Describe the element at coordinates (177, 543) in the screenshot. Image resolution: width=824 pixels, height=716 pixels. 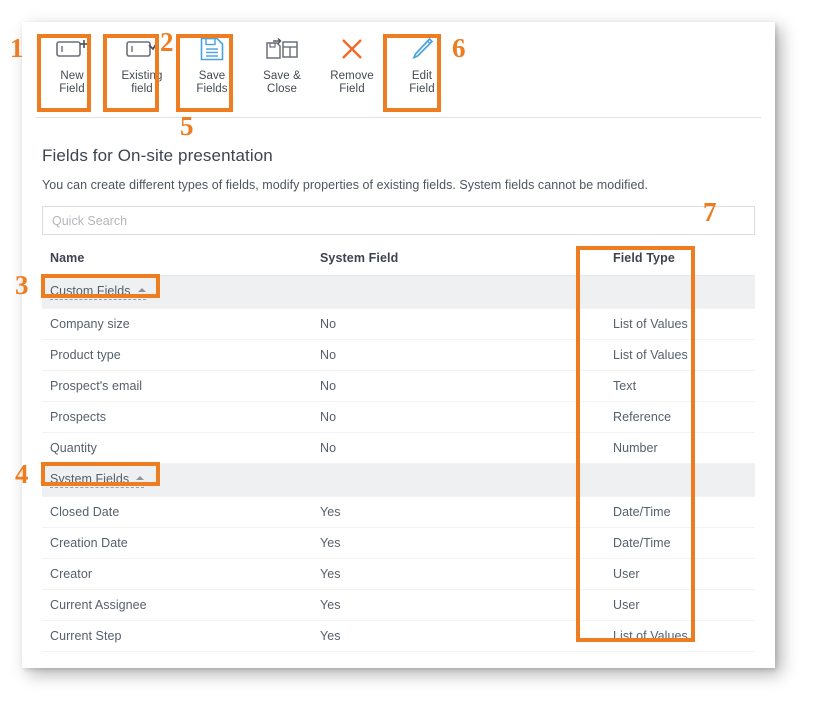
I see `cell-name: Creation Date` at that location.